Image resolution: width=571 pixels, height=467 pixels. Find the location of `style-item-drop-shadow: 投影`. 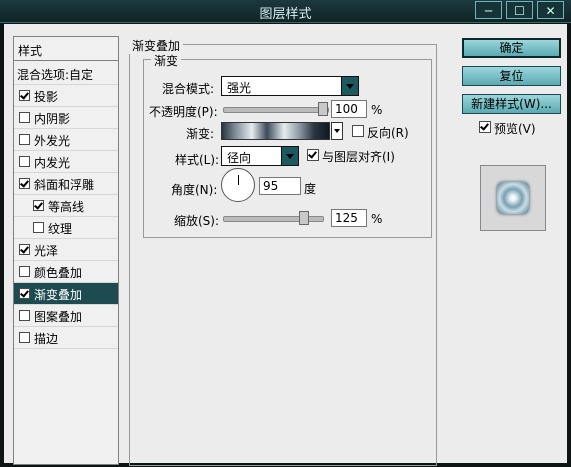

style-item-drop-shadow: 投影 is located at coordinates (66, 96).